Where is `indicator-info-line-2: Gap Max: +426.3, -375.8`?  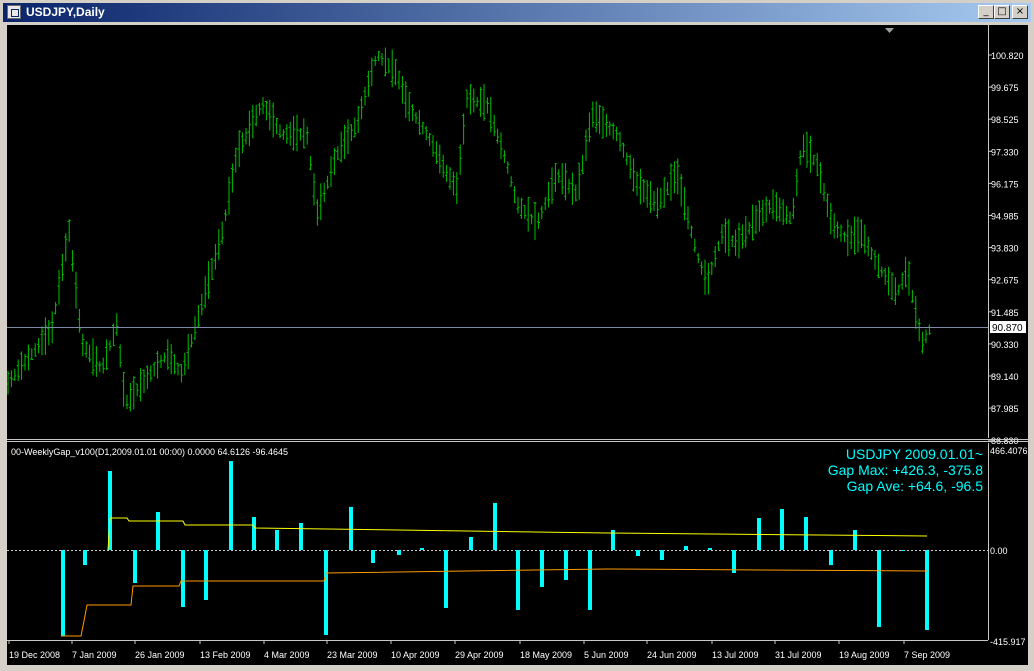 indicator-info-line-2: Gap Max: +426.3, -375.8 is located at coordinates (905, 470).